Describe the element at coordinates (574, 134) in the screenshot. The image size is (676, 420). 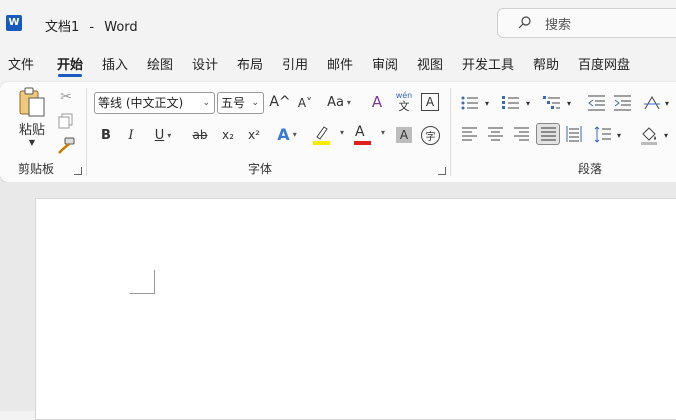
I see `distributed-icon` at that location.